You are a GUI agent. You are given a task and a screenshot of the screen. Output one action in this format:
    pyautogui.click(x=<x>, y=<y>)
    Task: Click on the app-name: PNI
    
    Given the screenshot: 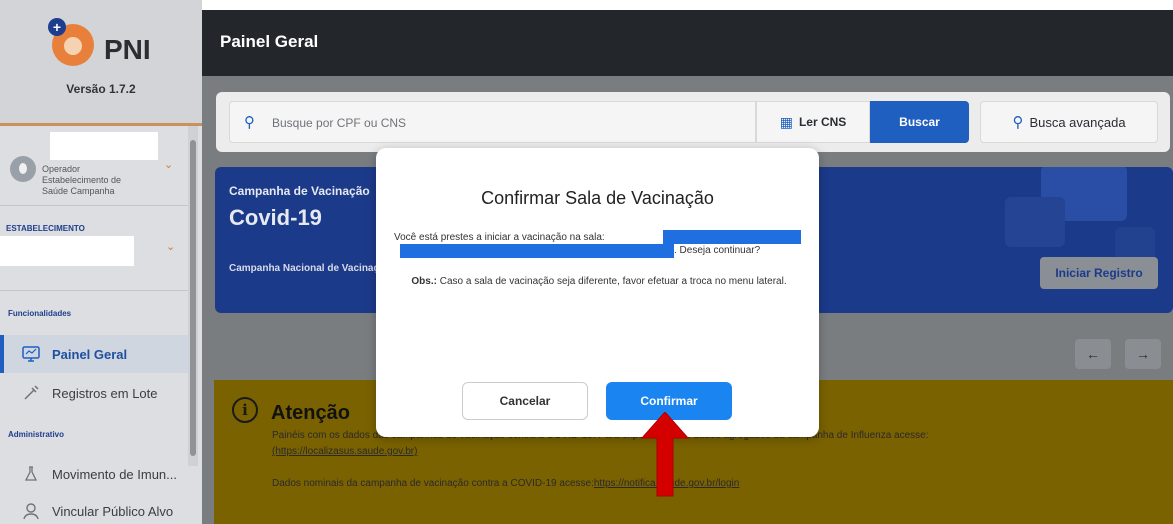 What is the action you would take?
    pyautogui.click(x=127, y=49)
    